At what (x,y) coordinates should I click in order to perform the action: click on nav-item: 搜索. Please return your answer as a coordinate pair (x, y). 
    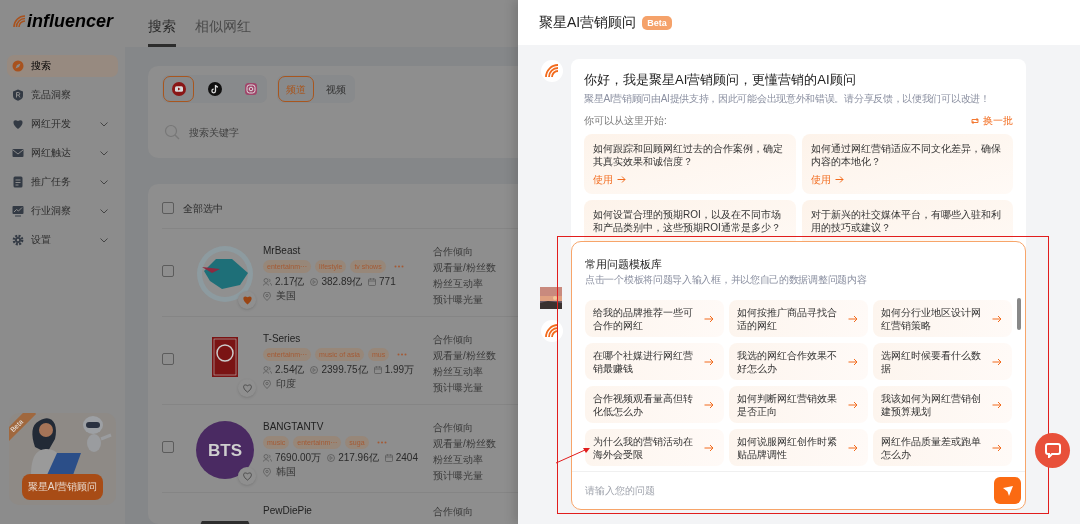
    Looking at the image, I should click on (62, 66).